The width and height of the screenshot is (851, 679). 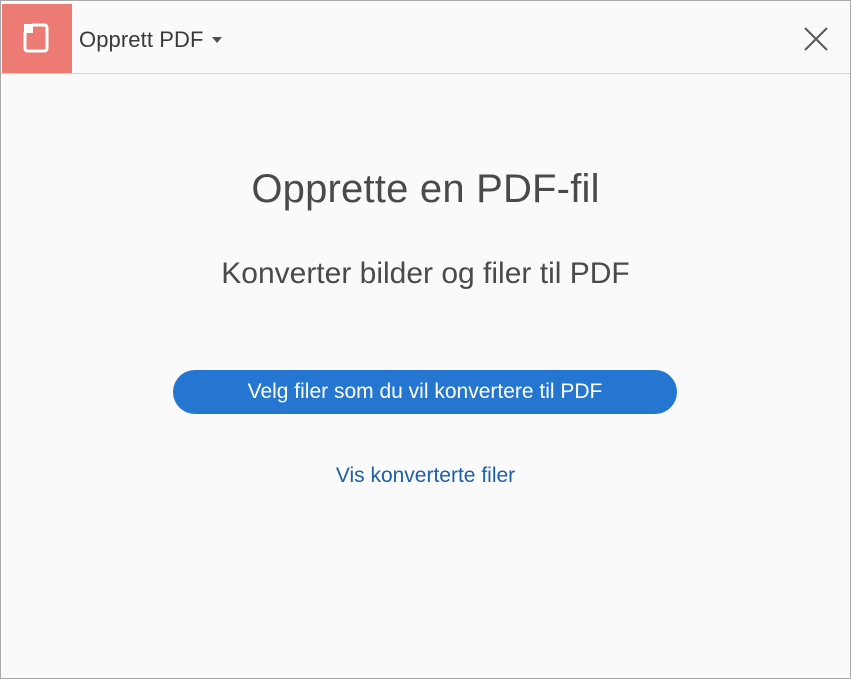 I want to click on tool-switcher-dropdown: Opprett PDF, so click(x=150, y=40).